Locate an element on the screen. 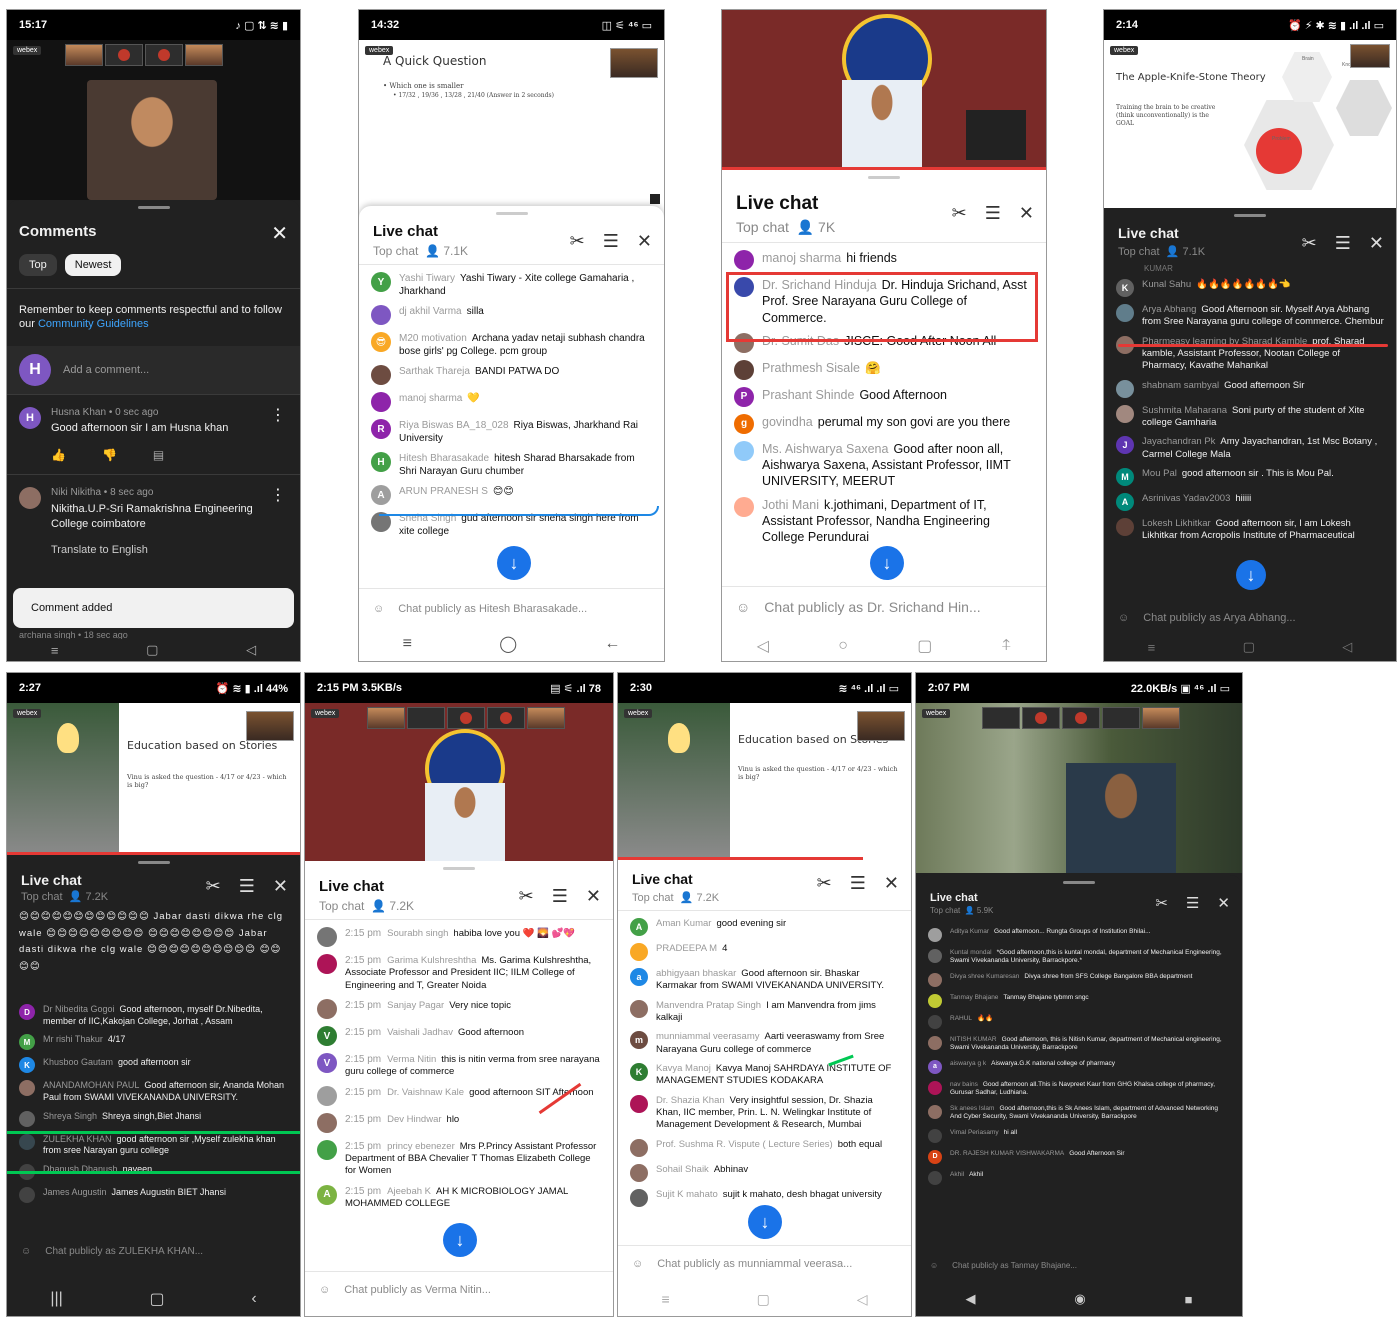 Image resolution: width=1397 pixels, height=1317 pixels. chat-author: Aman Kumar is located at coordinates (683, 923).